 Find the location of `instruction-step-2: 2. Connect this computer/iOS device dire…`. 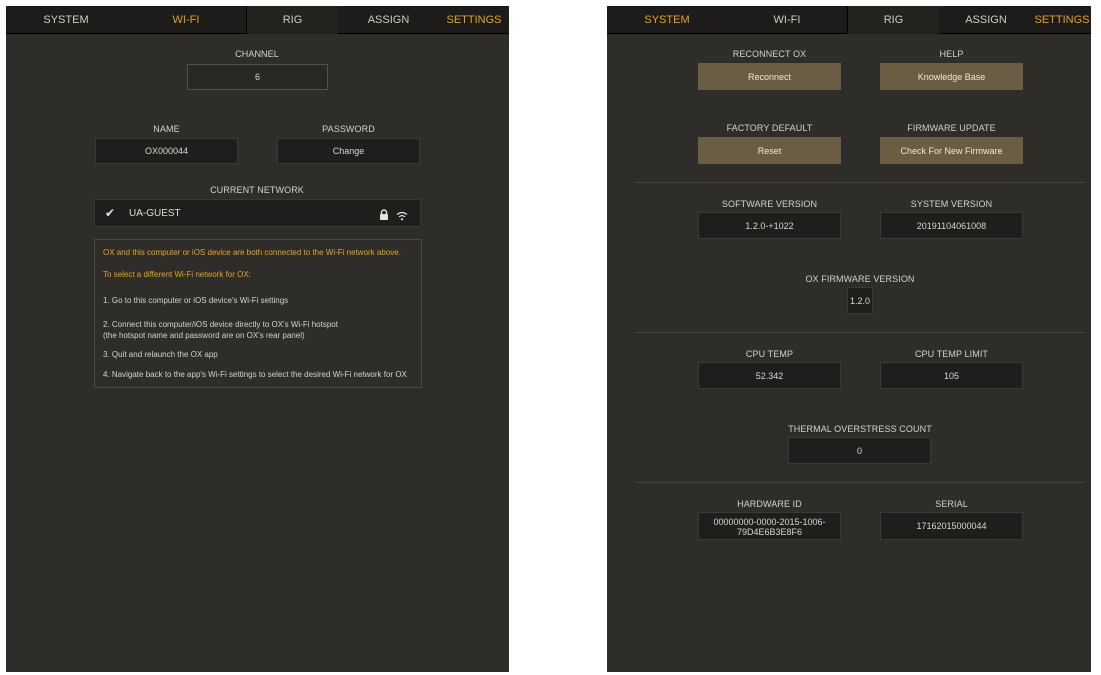

instruction-step-2: 2. Connect this computer/iOS device dire… is located at coordinates (220, 324).